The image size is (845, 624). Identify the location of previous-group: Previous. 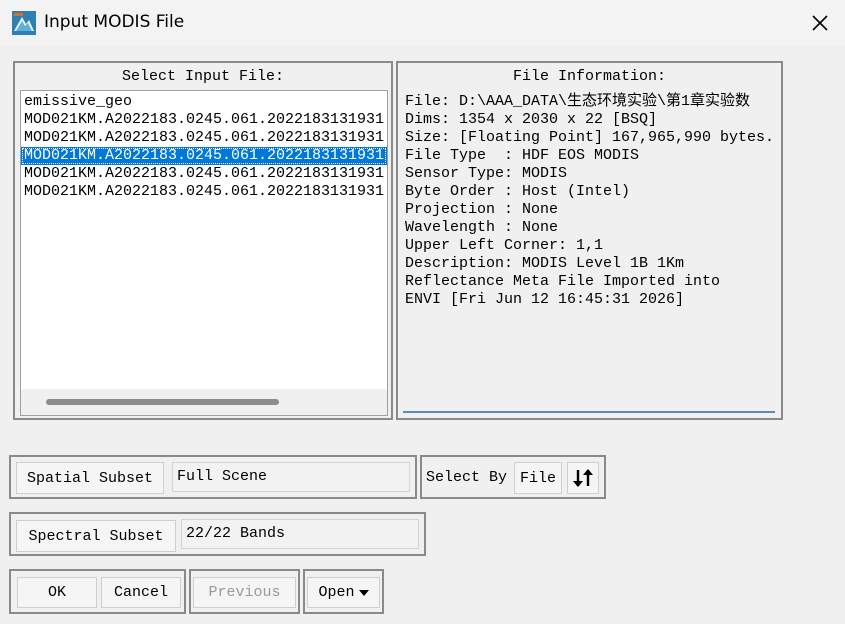
(244, 591).